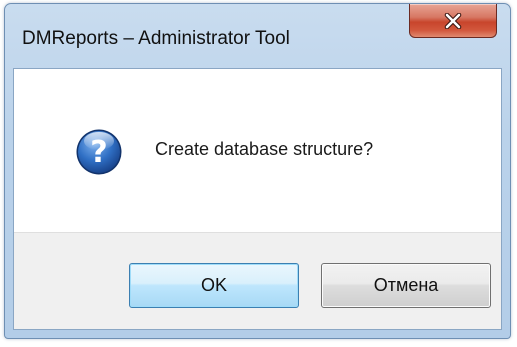 The width and height of the screenshot is (517, 347). I want to click on question-icon: ?, so click(99, 152).